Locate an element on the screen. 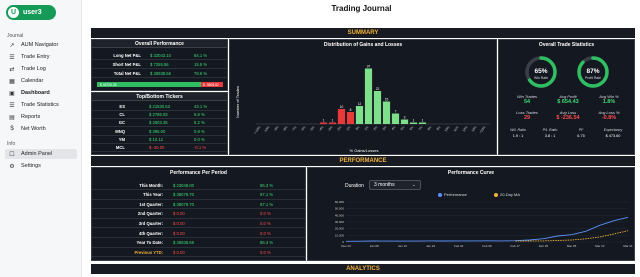 The width and height of the screenshot is (640, 277). x-tick-label: -10% is located at coordinates (266, 129).